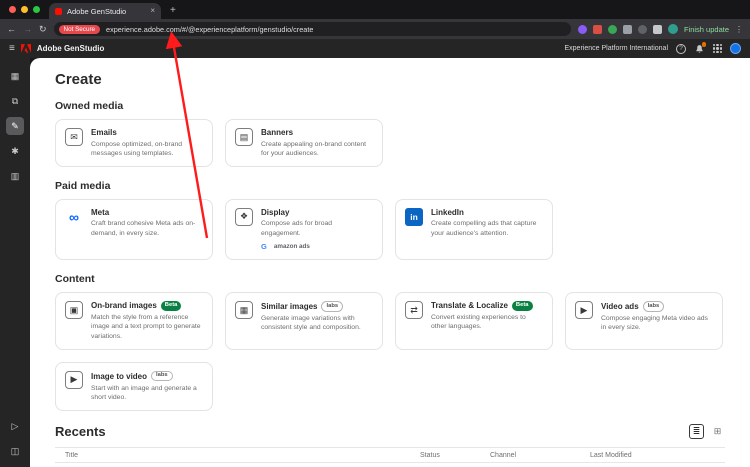  Describe the element at coordinates (71, 455) in the screenshot. I see `column-title: Title` at that location.